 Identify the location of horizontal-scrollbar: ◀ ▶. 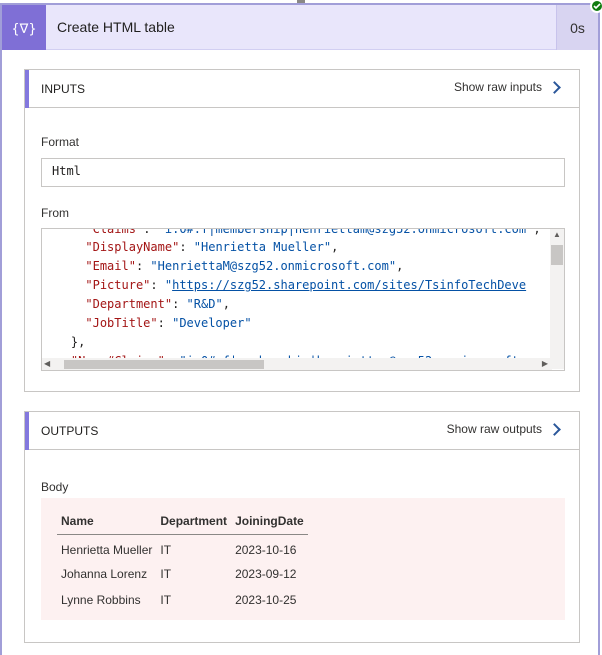
(297, 364).